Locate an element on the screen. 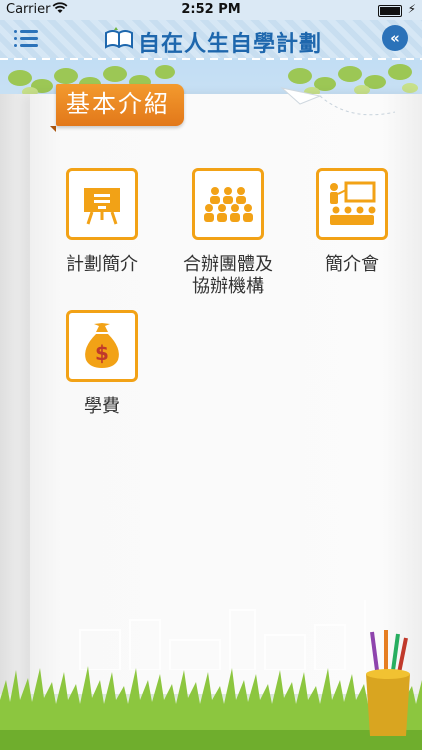  grass-decoration is located at coordinates (211, 708).